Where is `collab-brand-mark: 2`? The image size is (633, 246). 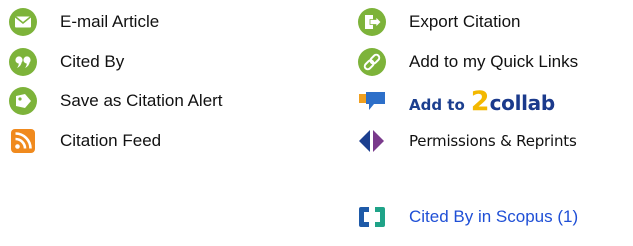 collab-brand-mark: 2 is located at coordinates (480, 101).